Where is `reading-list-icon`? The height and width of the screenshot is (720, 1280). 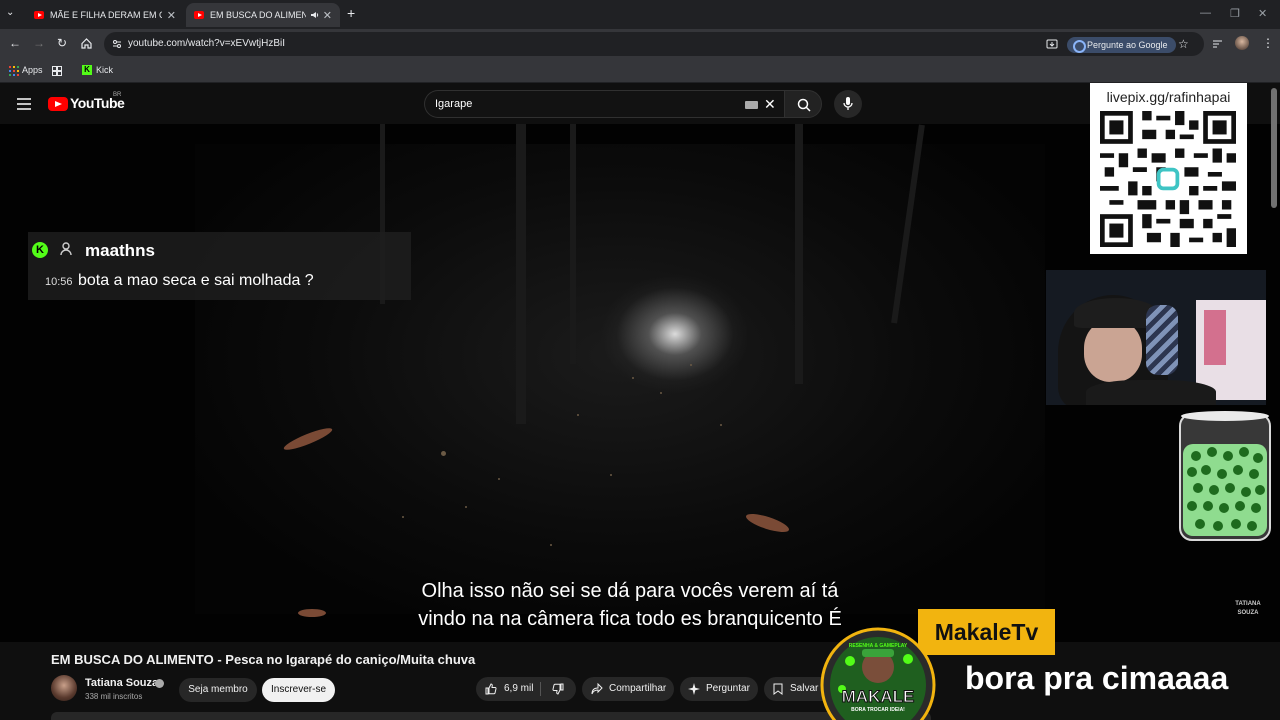 reading-list-icon is located at coordinates (1217, 44).